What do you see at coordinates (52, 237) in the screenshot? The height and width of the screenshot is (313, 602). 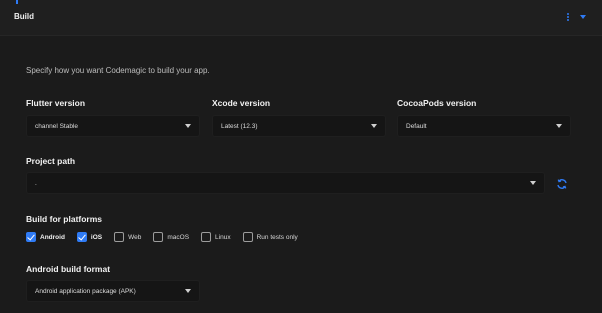 I see `platform-label: Android` at bounding box center [52, 237].